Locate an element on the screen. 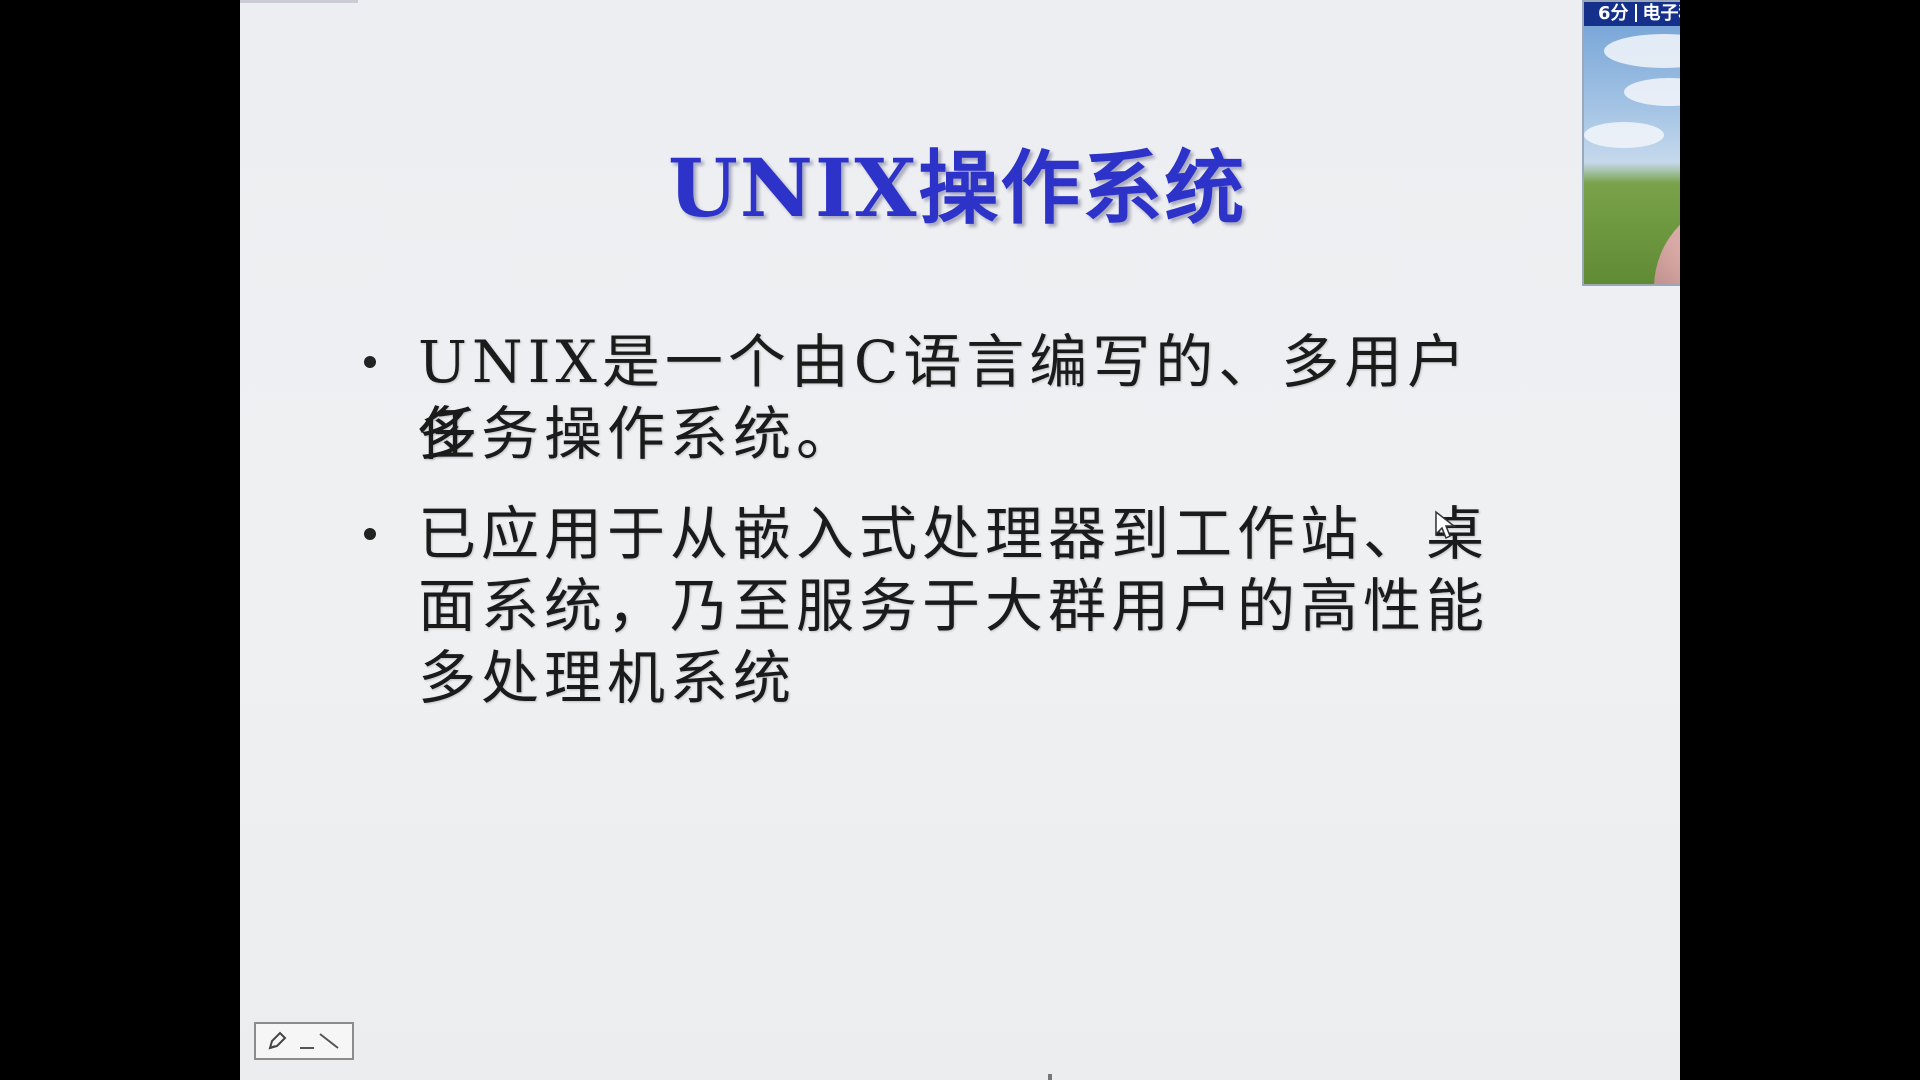 The width and height of the screenshot is (1920, 1080). caption-separator is located at coordinates (1635, 13).